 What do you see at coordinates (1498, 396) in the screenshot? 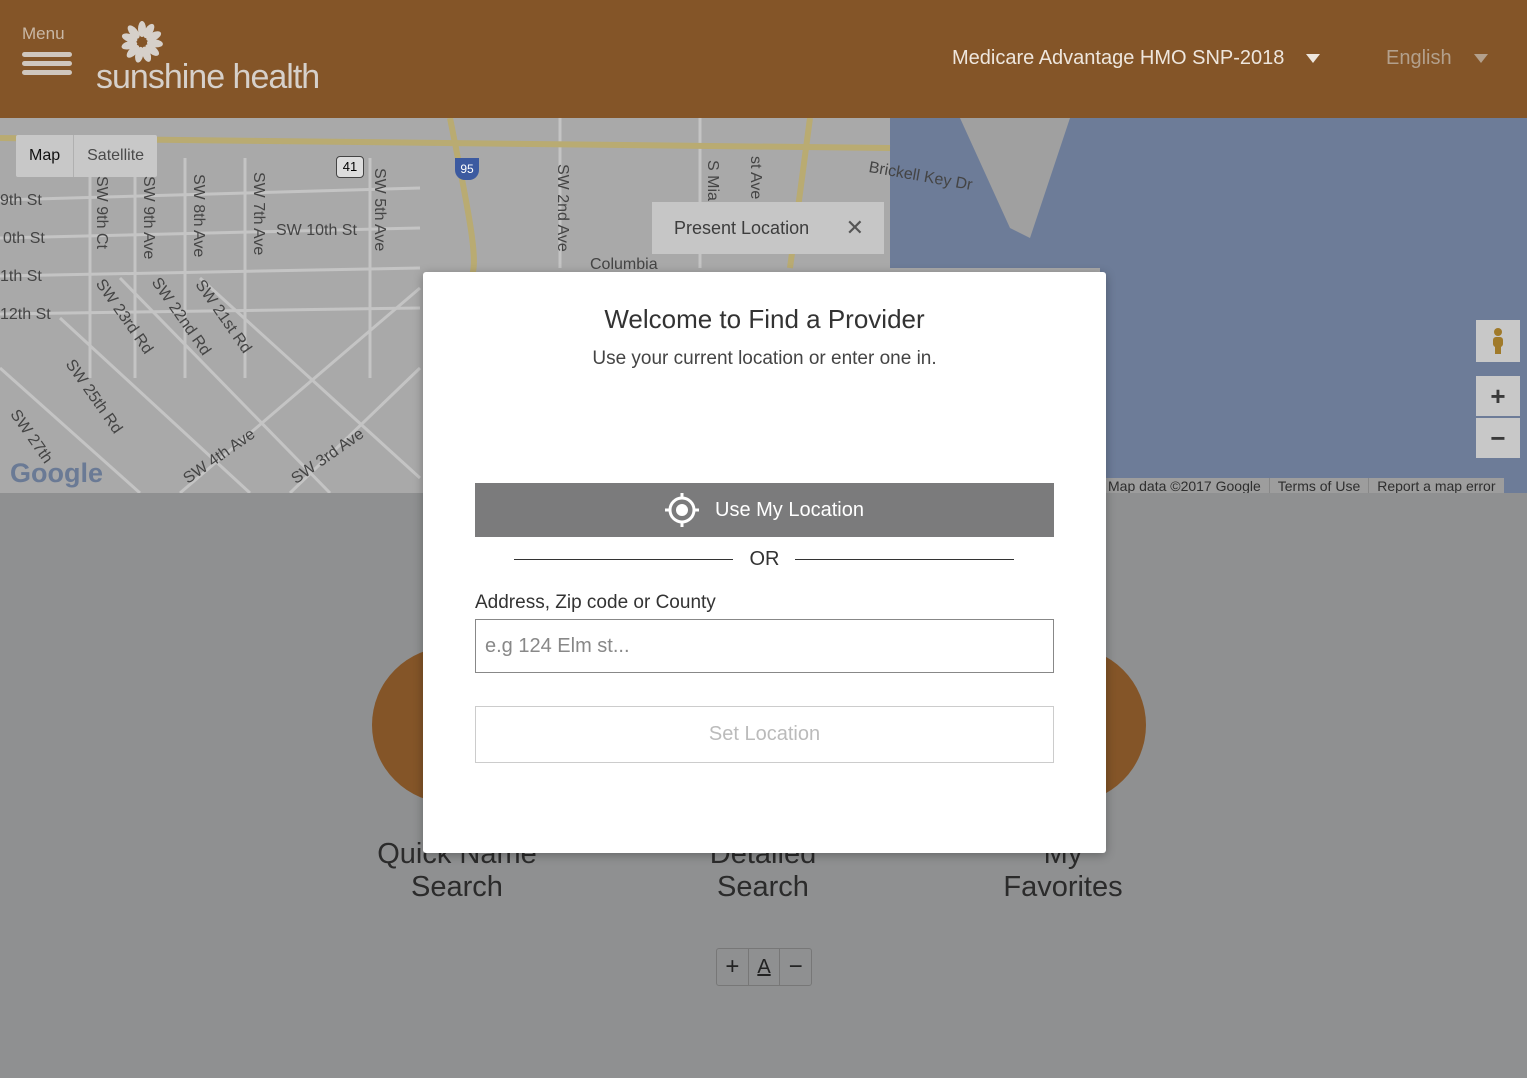
I see `zoom-in-button: +` at bounding box center [1498, 396].